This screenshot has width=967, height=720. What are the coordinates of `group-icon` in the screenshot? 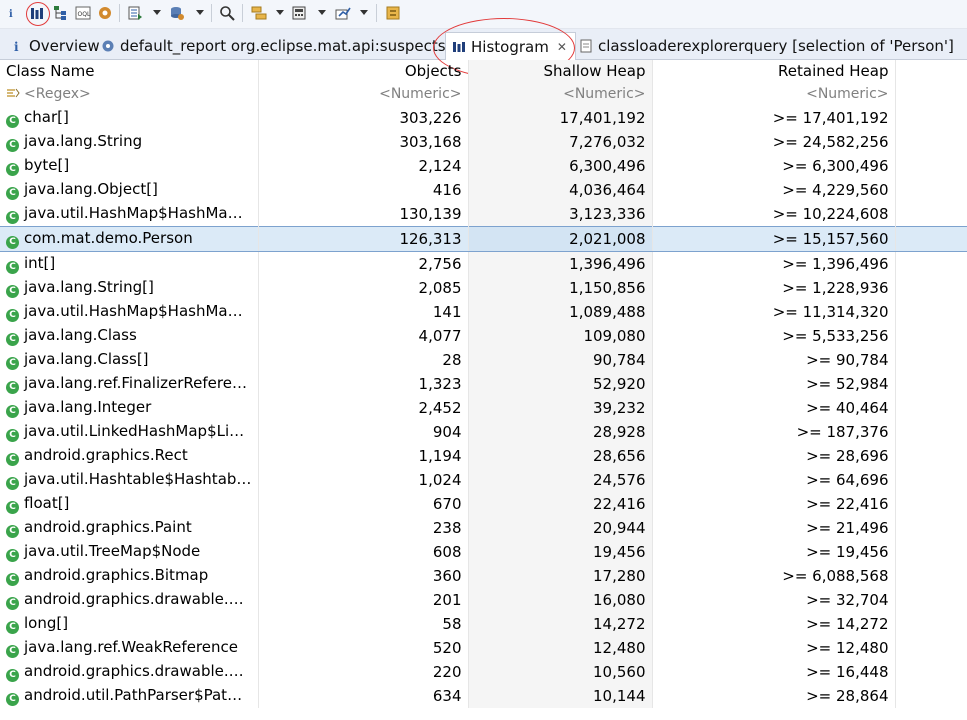 It's located at (259, 13).